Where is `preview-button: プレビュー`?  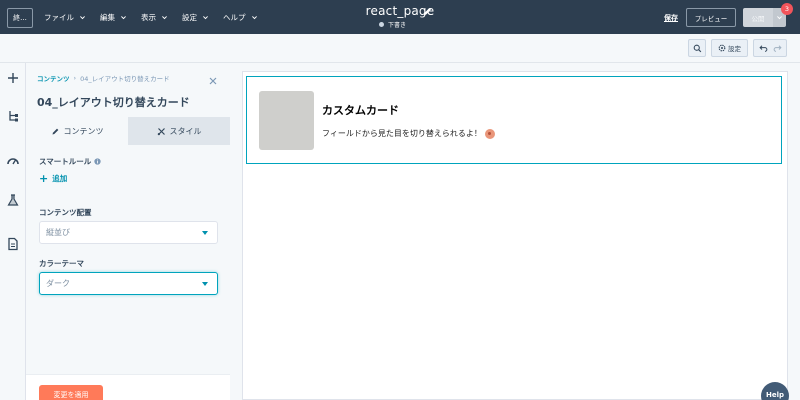
preview-button: プレビュー is located at coordinates (711, 17).